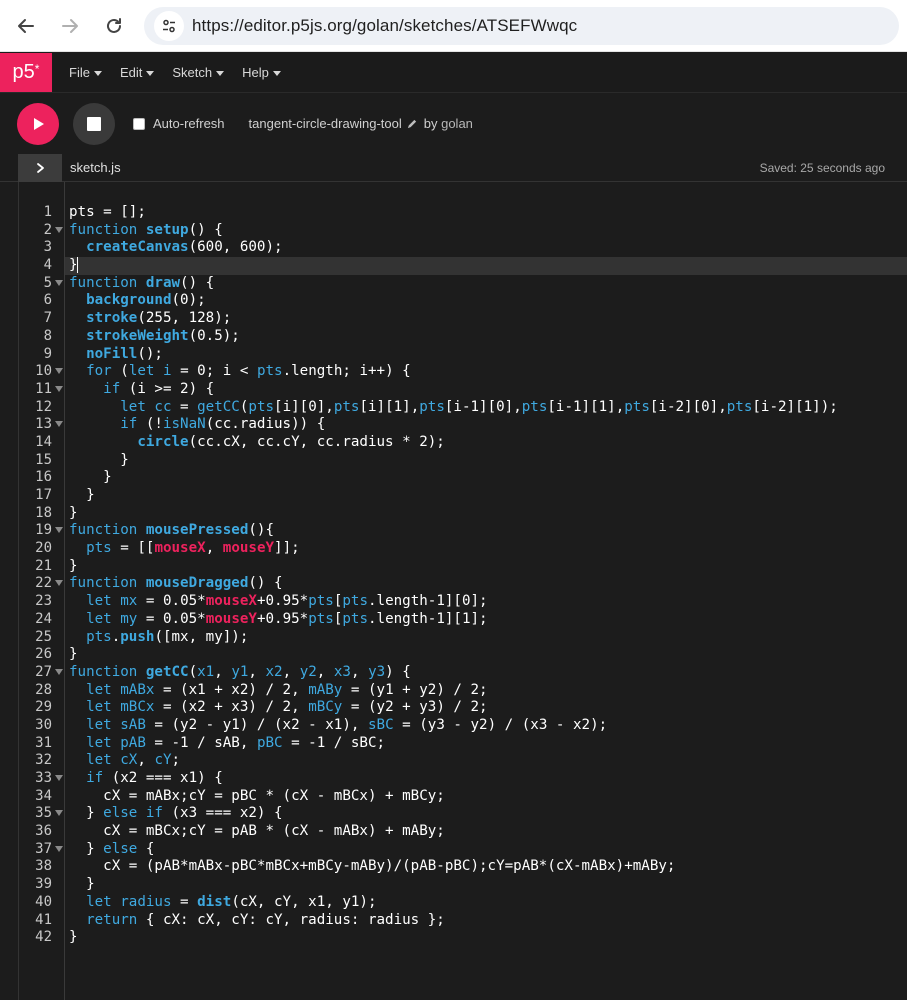  What do you see at coordinates (415, 707) in the screenshot?
I see `code-token: = (y2 + y3) / 2;` at bounding box center [415, 707].